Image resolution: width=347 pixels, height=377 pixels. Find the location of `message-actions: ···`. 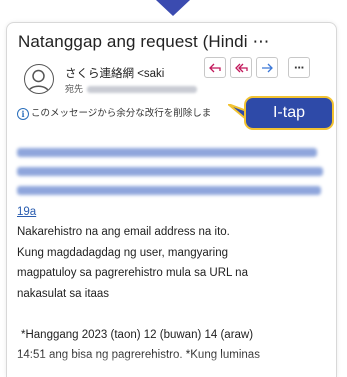

message-actions: ··· is located at coordinates (257, 67).